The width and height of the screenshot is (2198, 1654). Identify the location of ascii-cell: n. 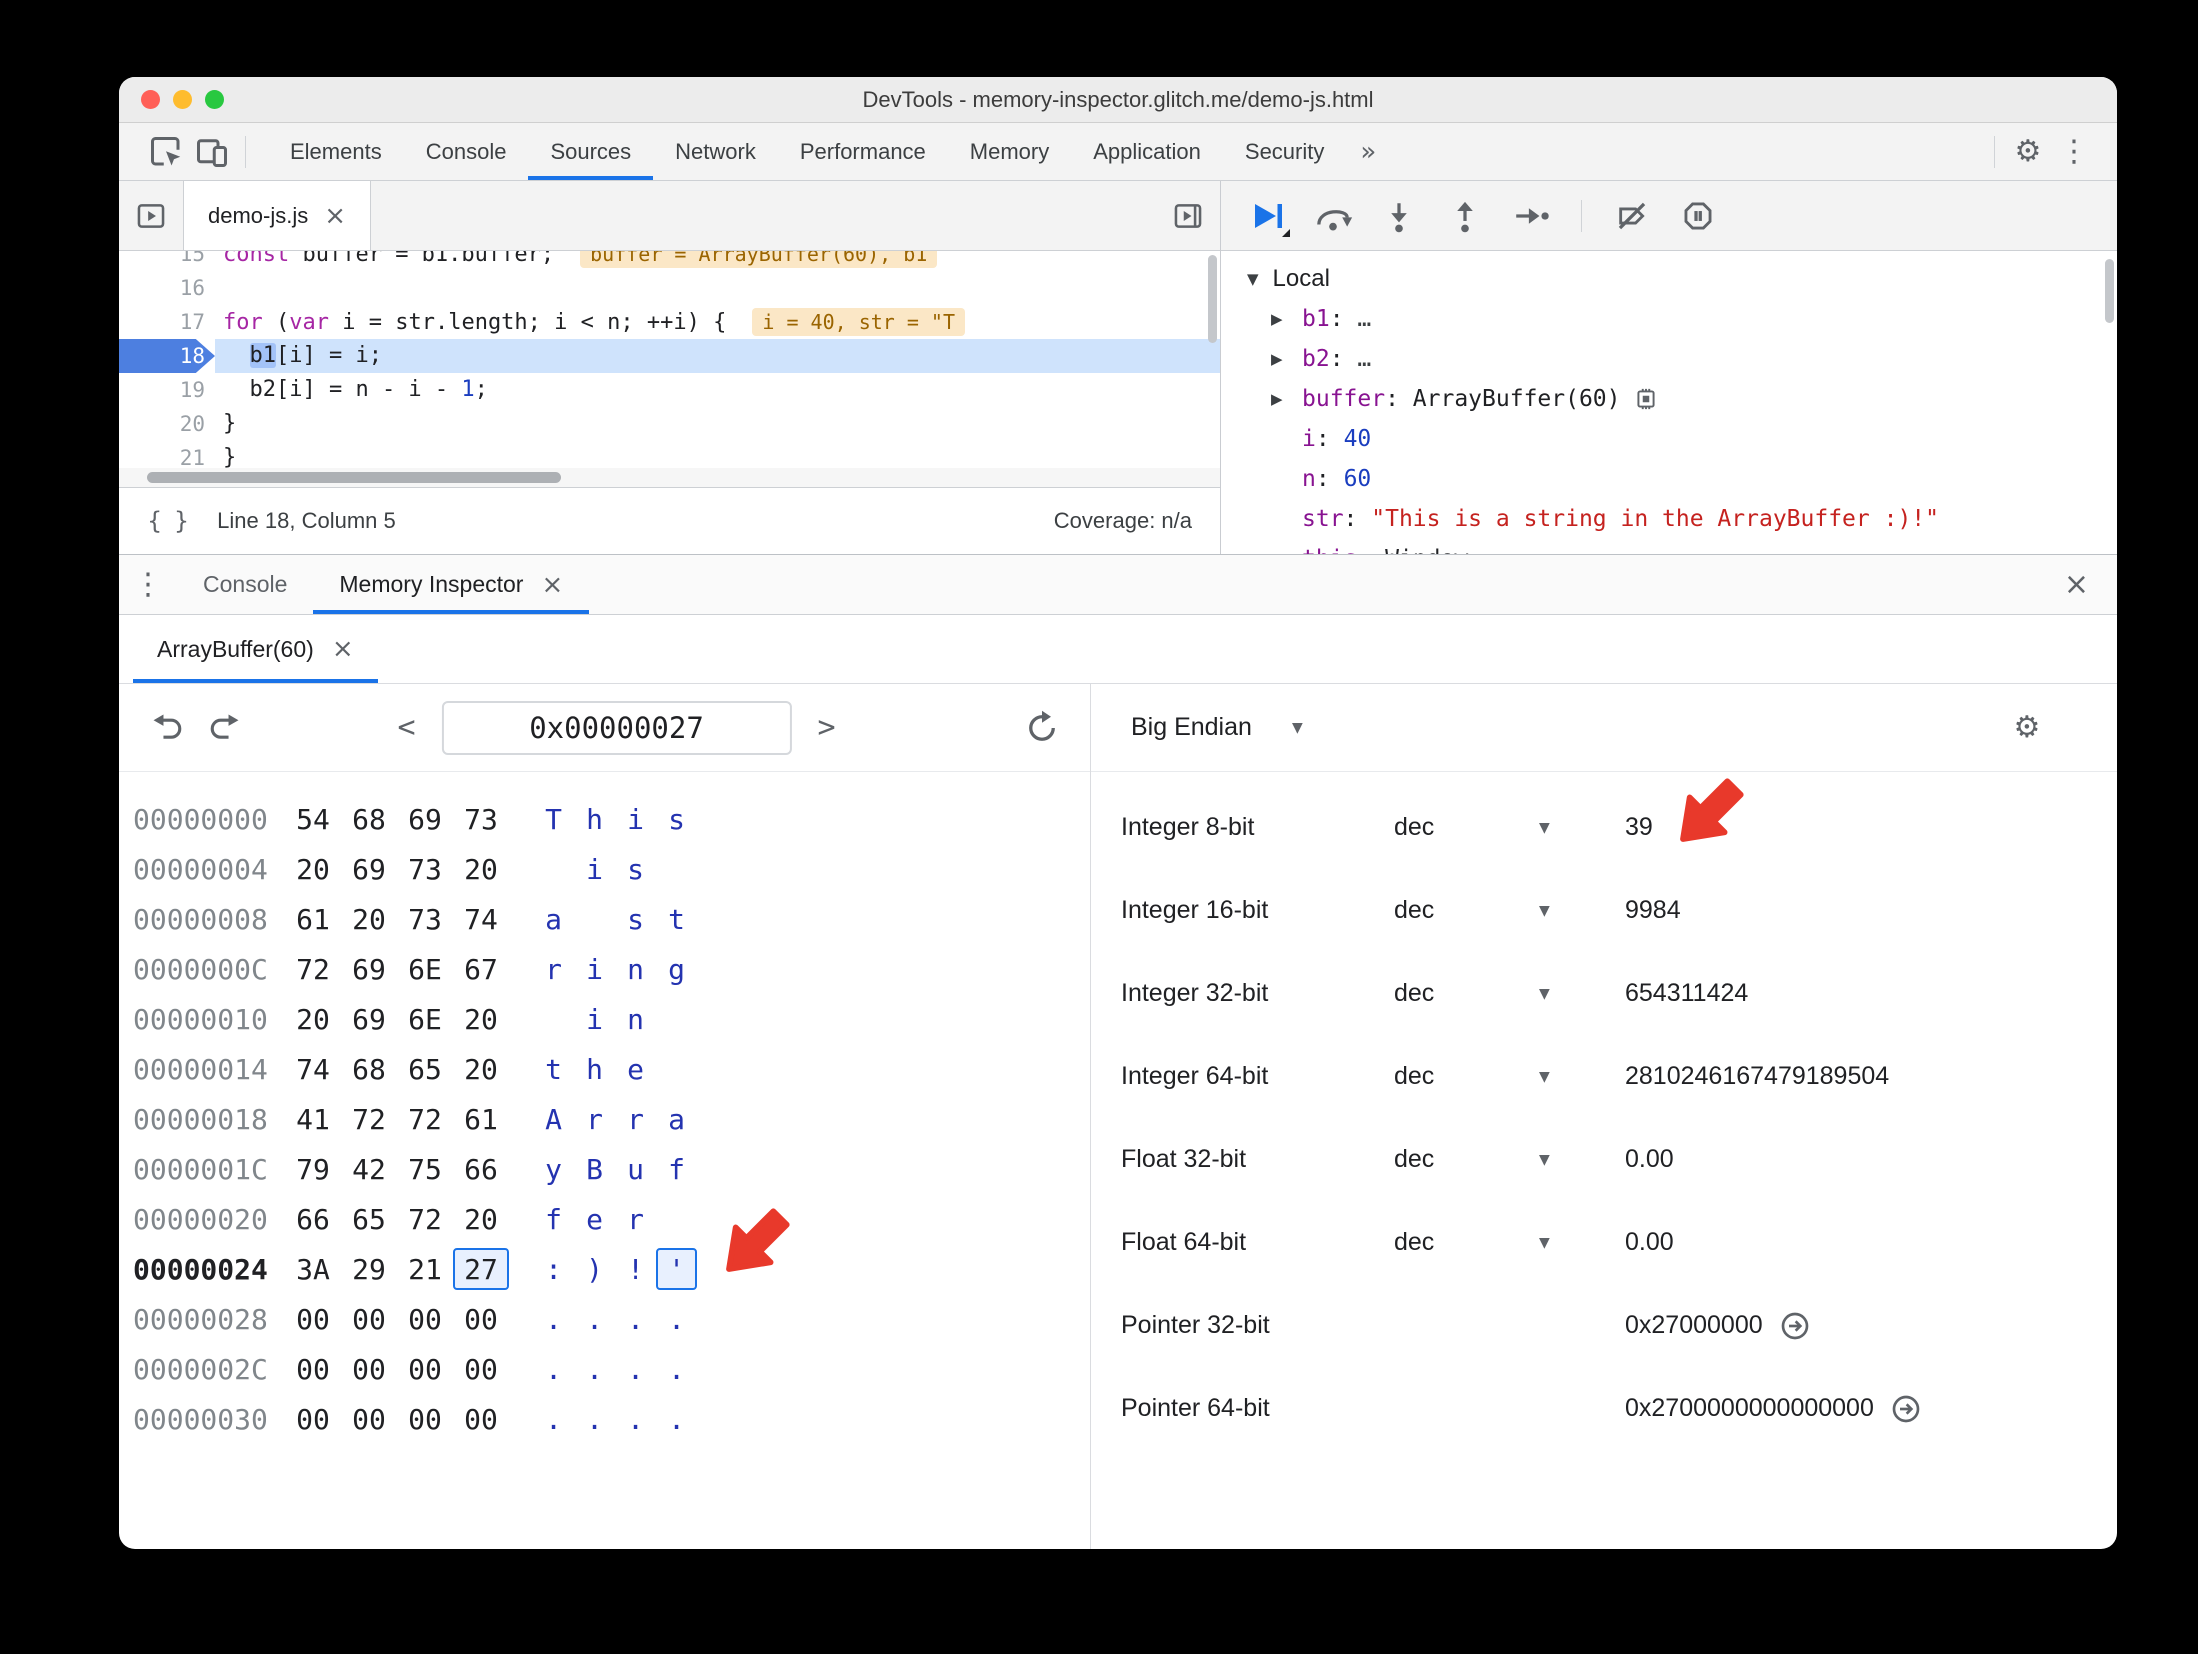
(635, 1019).